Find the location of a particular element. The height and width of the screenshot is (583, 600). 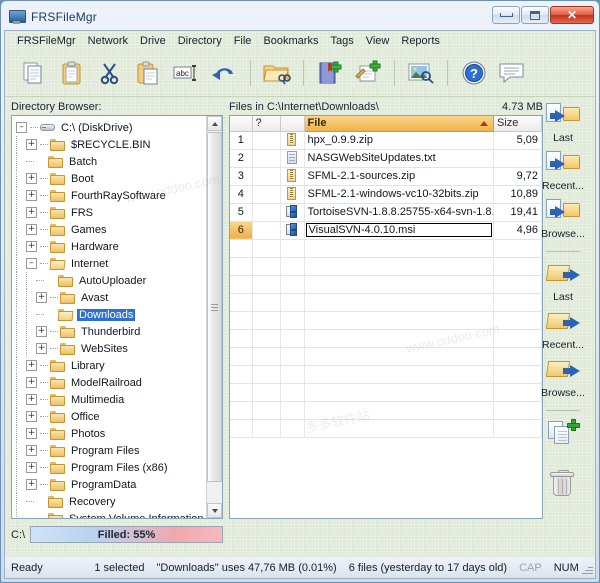

tree-item: + Multimedia is located at coordinates (111, 399).